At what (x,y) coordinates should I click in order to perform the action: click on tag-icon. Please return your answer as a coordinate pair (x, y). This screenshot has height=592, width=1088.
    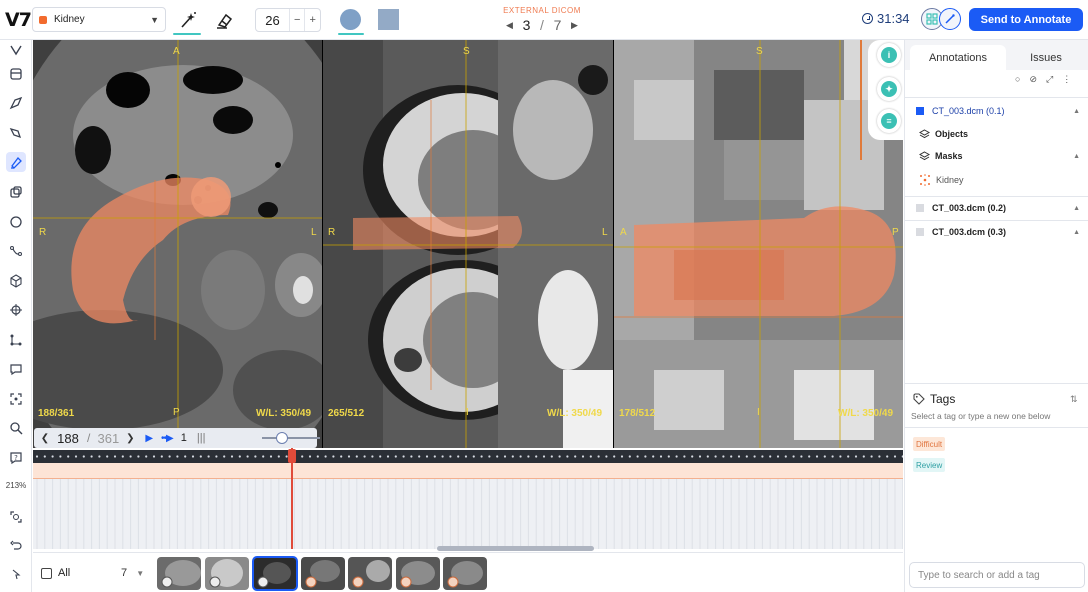
    Looking at the image, I should click on (919, 399).